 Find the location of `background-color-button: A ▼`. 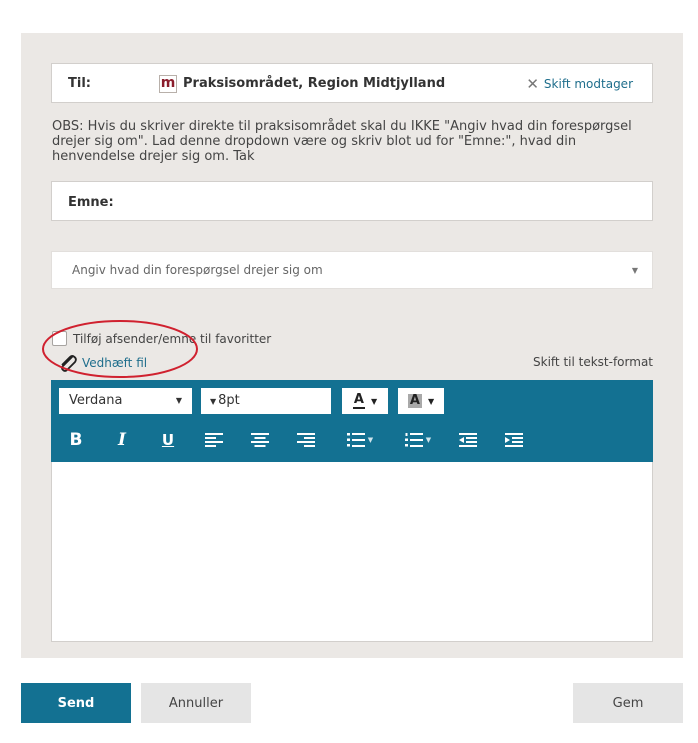

background-color-button: A ▼ is located at coordinates (421, 401).